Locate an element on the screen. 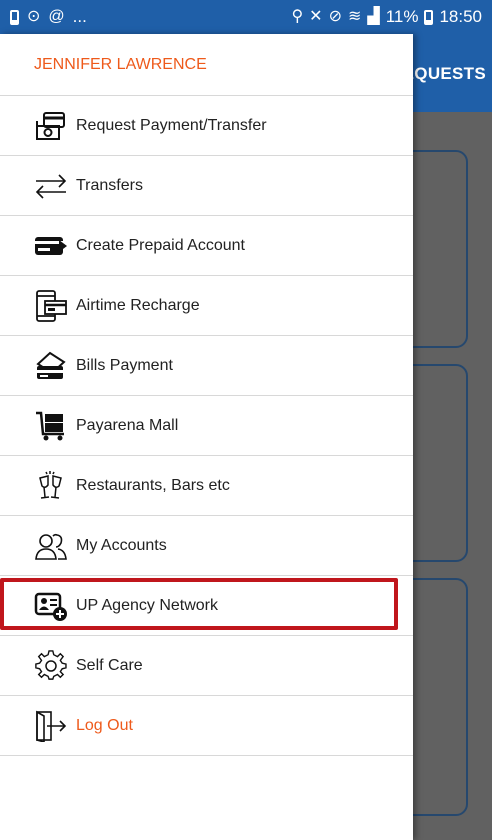 The width and height of the screenshot is (492, 840). shopping-cart-icon is located at coordinates (52, 426).